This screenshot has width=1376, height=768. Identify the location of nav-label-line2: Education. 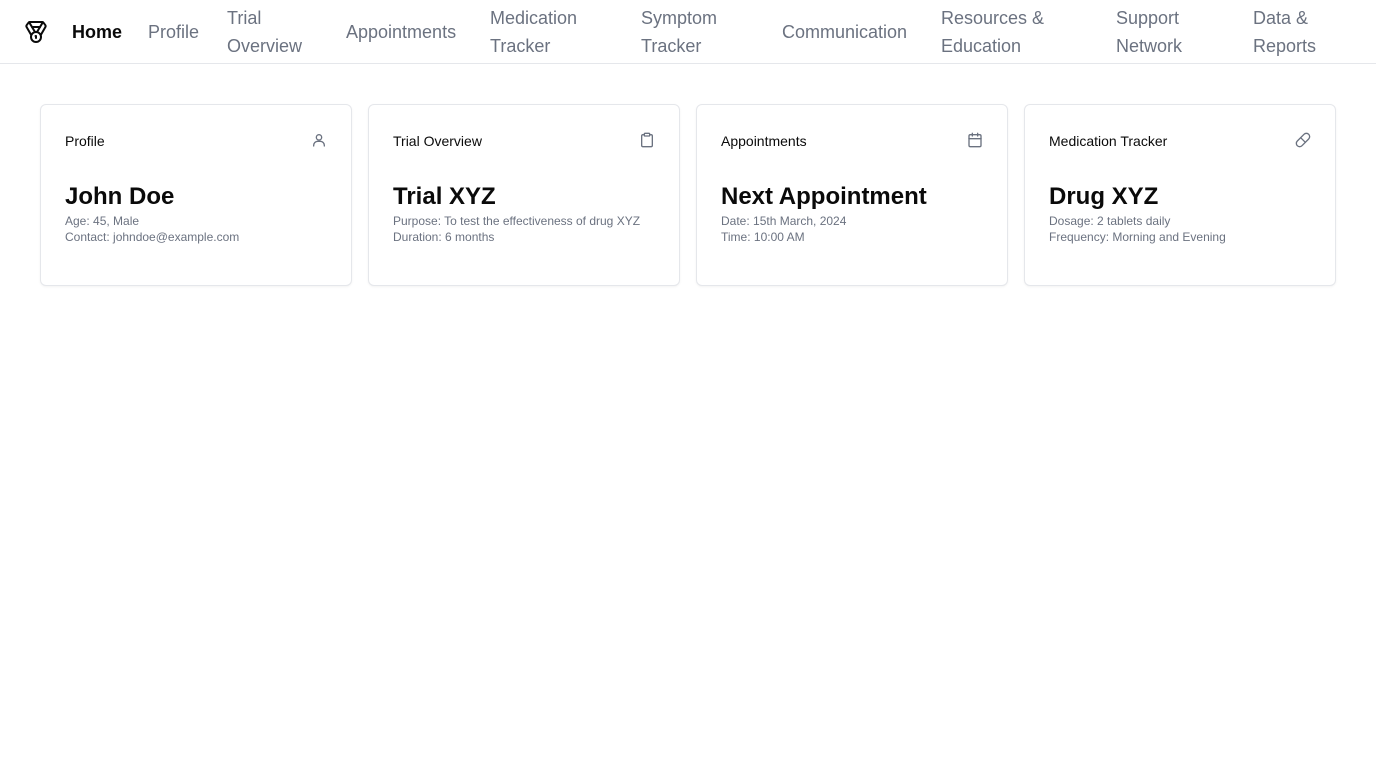
(981, 46).